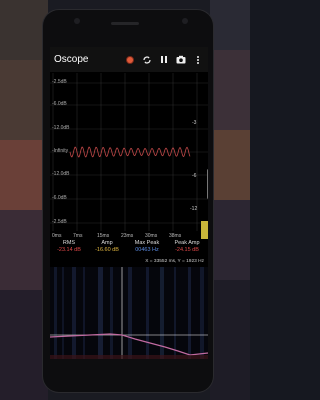 Image resolution: width=320 pixels, height=400 pixels. I want to click on stat-value: -24.15 dB, so click(187, 250).